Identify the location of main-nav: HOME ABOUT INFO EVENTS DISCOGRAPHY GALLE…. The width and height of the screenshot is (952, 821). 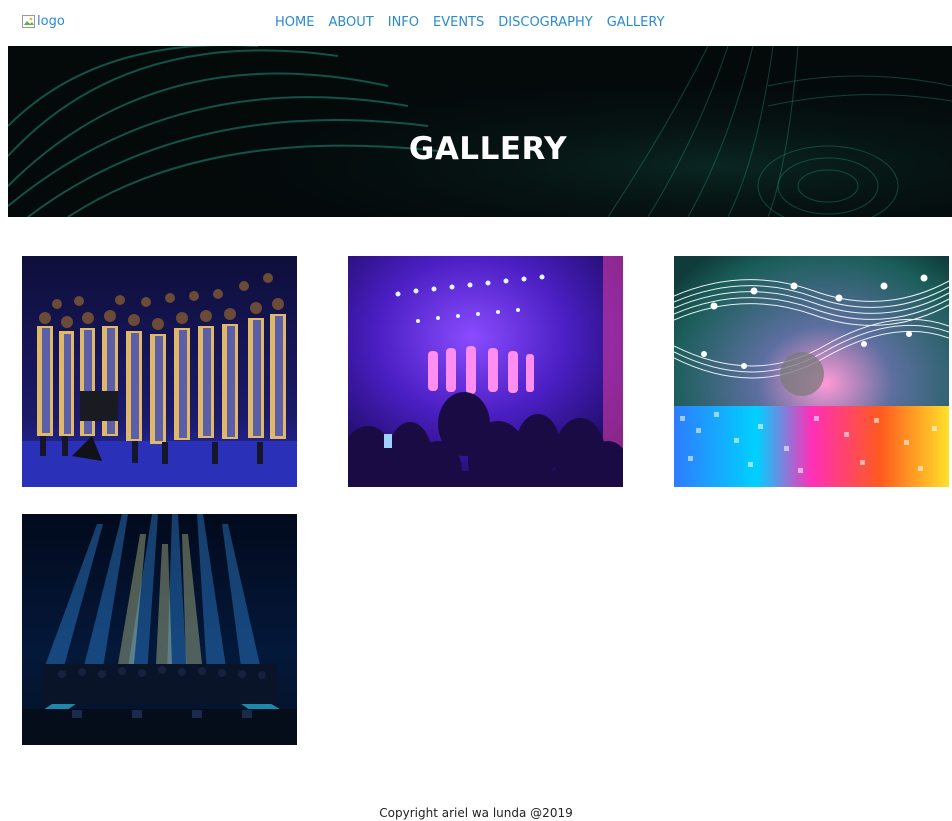
(470, 23).